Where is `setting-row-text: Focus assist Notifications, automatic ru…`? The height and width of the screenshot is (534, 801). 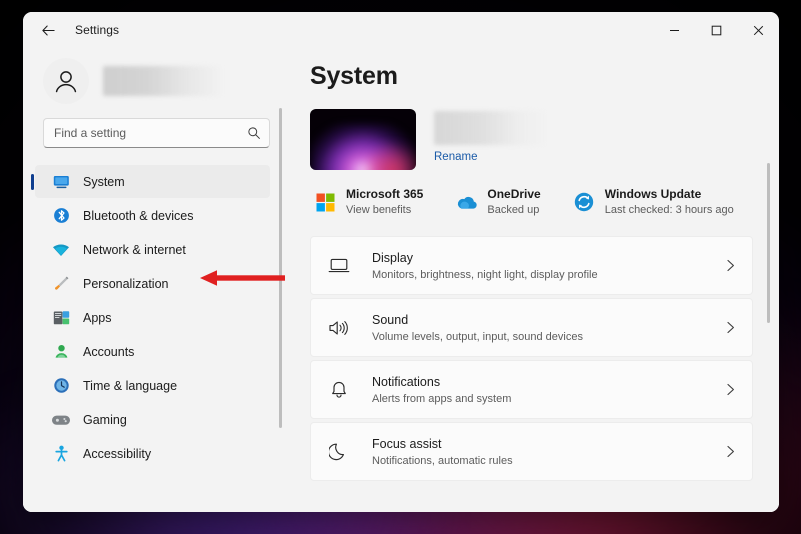 setting-row-text: Focus assist Notifications, automatic ru… is located at coordinates (547, 452).